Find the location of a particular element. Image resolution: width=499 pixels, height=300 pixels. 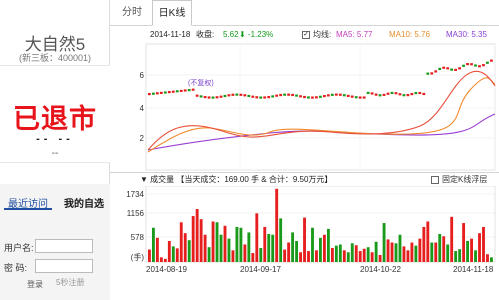

close-price: 5.62 is located at coordinates (231, 34).